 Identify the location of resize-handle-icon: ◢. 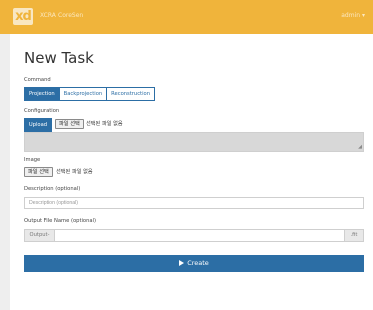
(360, 147).